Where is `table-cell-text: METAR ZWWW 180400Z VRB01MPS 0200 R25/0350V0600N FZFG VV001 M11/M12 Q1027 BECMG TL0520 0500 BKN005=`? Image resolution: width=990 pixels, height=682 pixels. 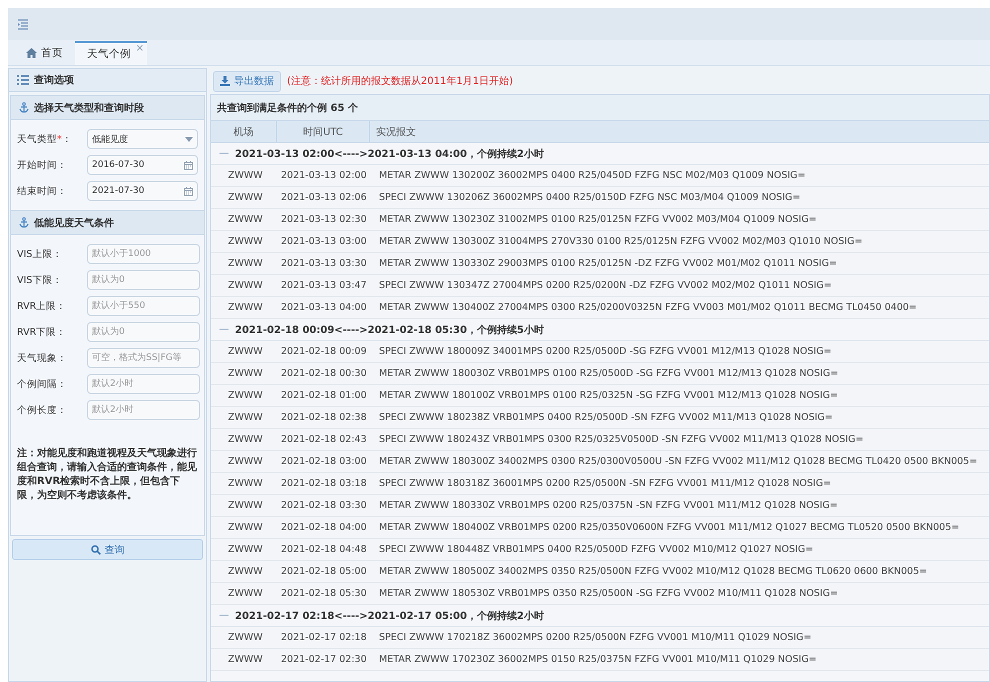 table-cell-text: METAR ZWWW 180400Z VRB01MPS 0200 R25/0350V0600N FZFG VV001 M11/M12 Q1027 BECMG TL0520 0500 BKN005= is located at coordinates (669, 527).